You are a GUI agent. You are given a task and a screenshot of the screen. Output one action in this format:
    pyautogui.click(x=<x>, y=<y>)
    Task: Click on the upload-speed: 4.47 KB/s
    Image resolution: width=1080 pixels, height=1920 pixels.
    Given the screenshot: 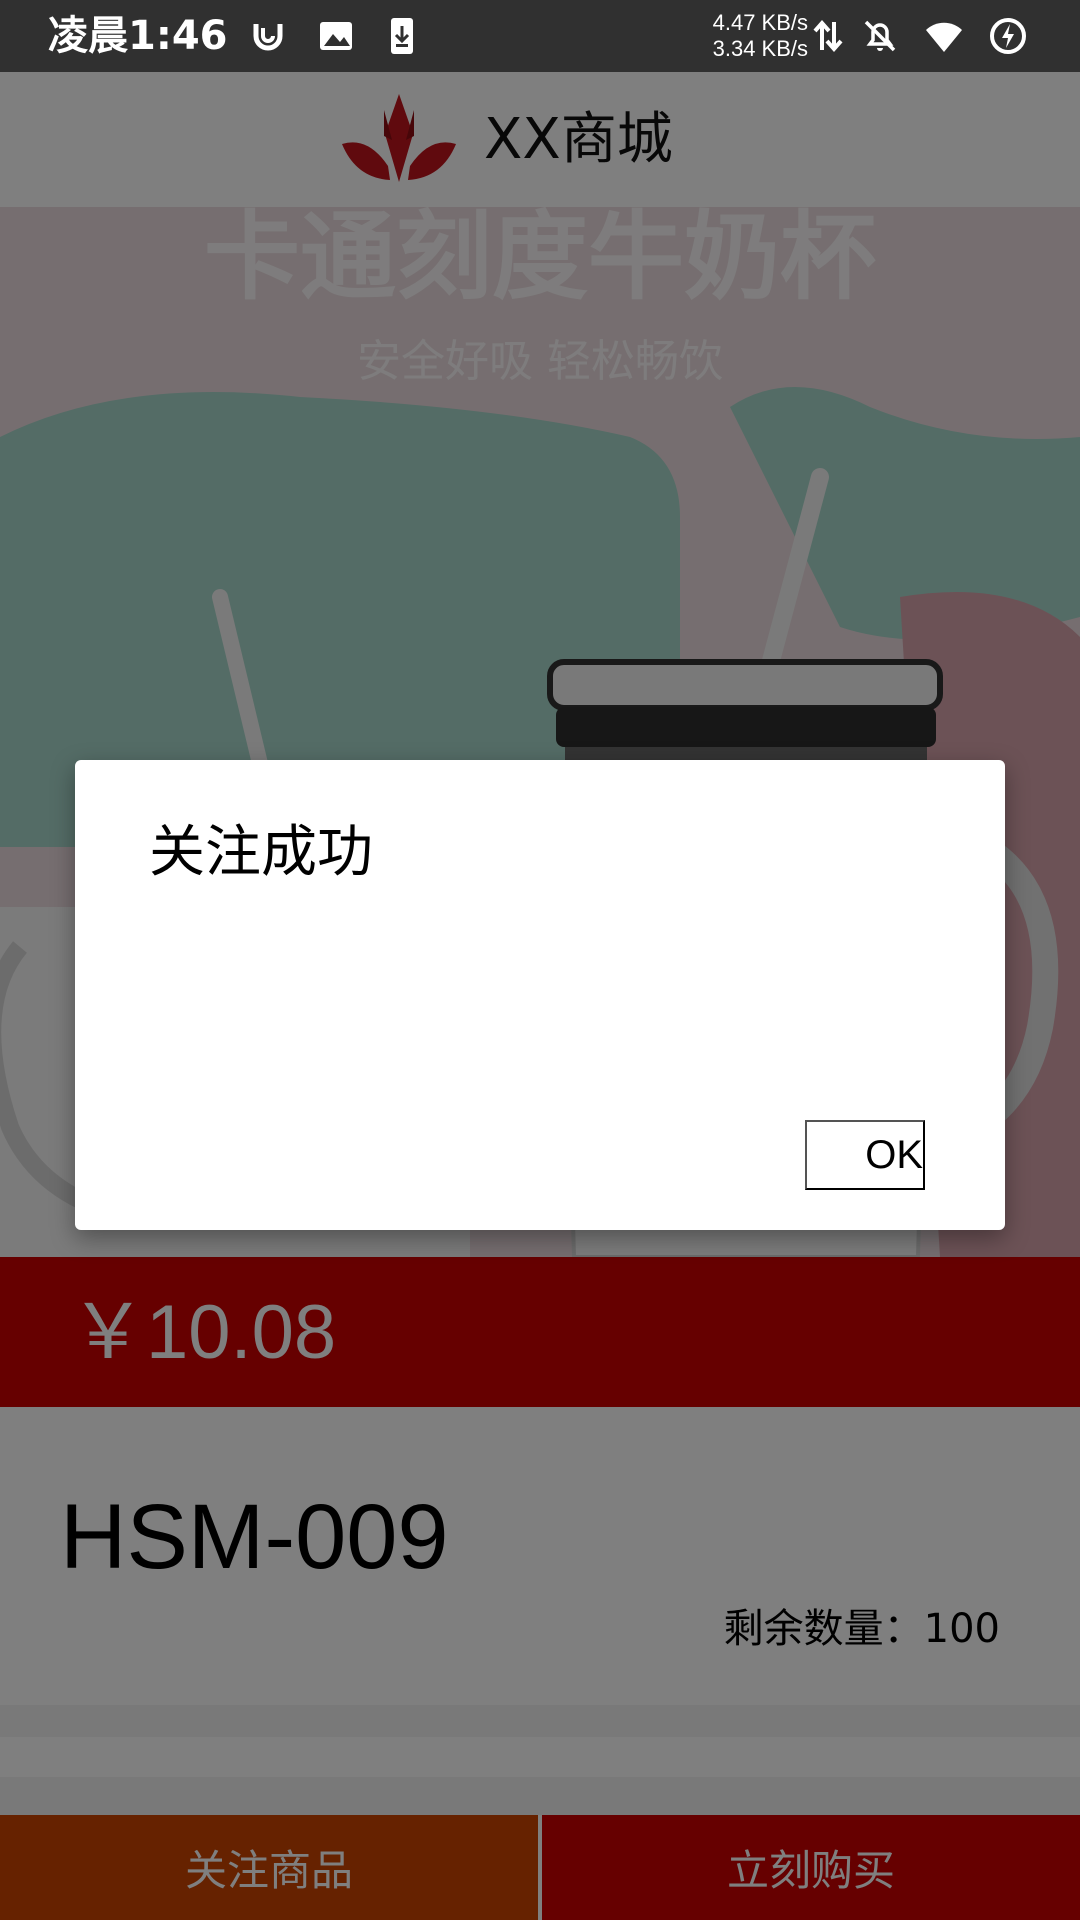 What is the action you would take?
    pyautogui.click(x=760, y=22)
    